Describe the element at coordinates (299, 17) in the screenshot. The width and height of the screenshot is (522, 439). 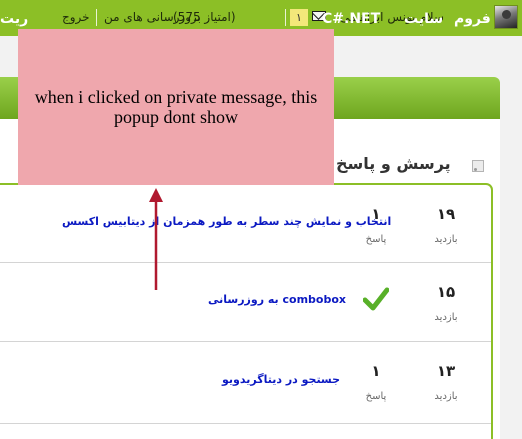
I see `message-count-badge: ۱` at that location.